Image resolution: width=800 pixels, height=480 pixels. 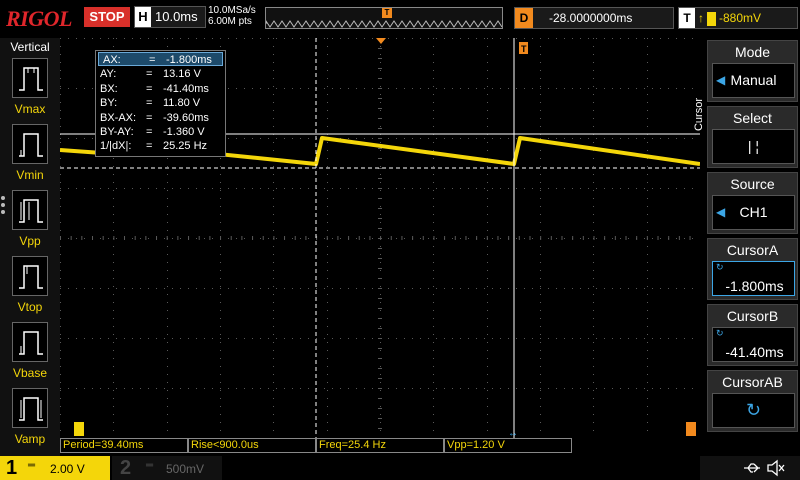 I want to click on cursor-a-softkey: CursorA ↻ -1.800ms, so click(x=752, y=269).